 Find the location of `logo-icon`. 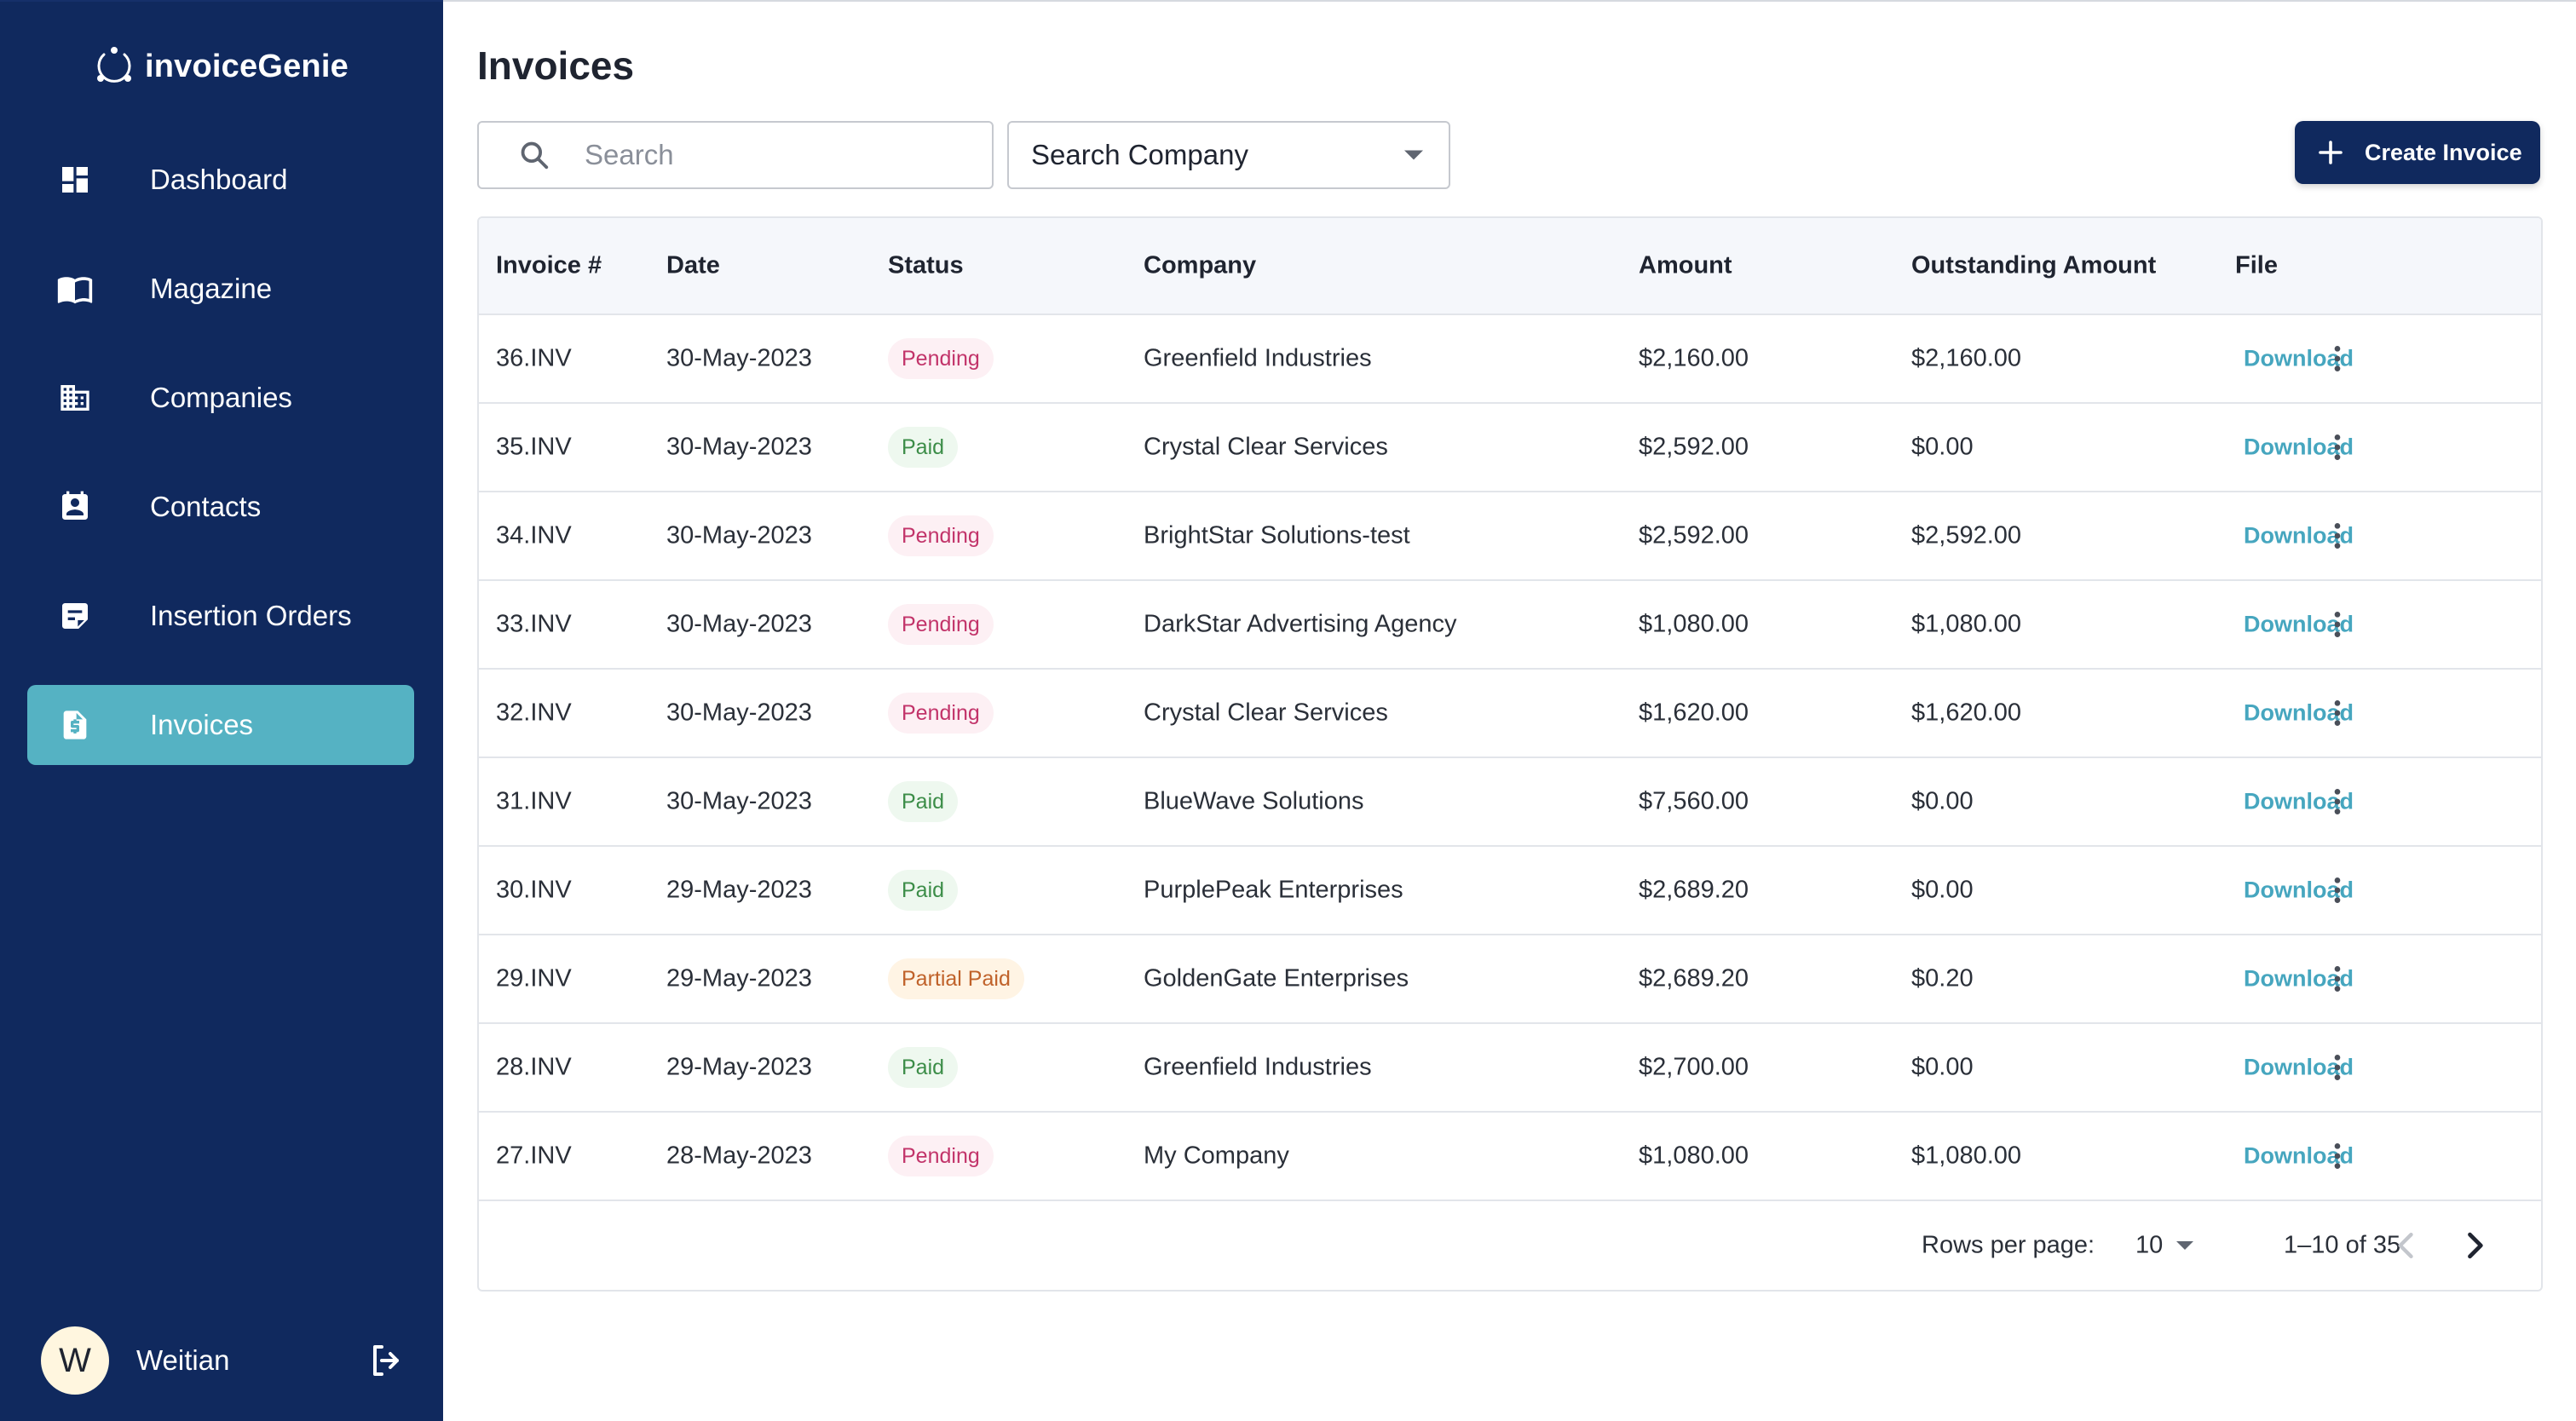

logo-icon is located at coordinates (114, 65).